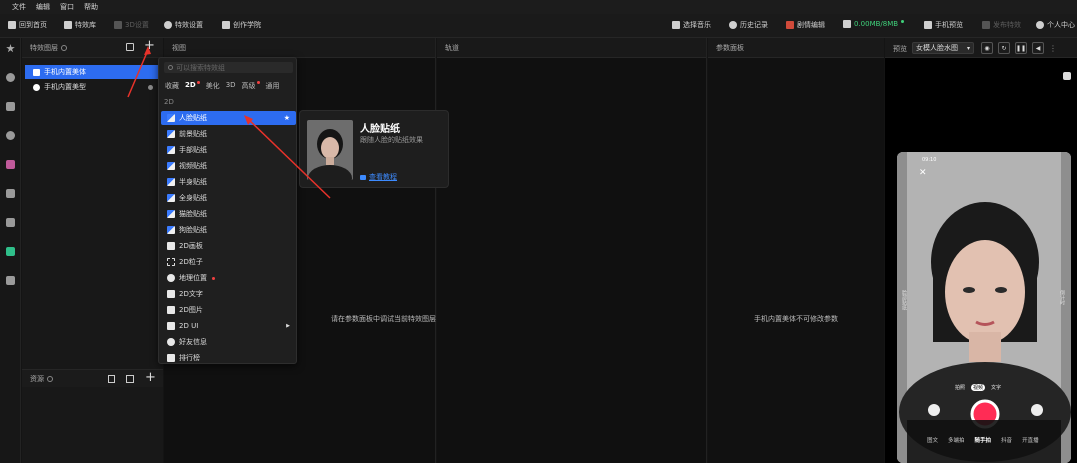  Describe the element at coordinates (228, 166) in the screenshot. I see `menu-item: 视频贴纸` at that location.